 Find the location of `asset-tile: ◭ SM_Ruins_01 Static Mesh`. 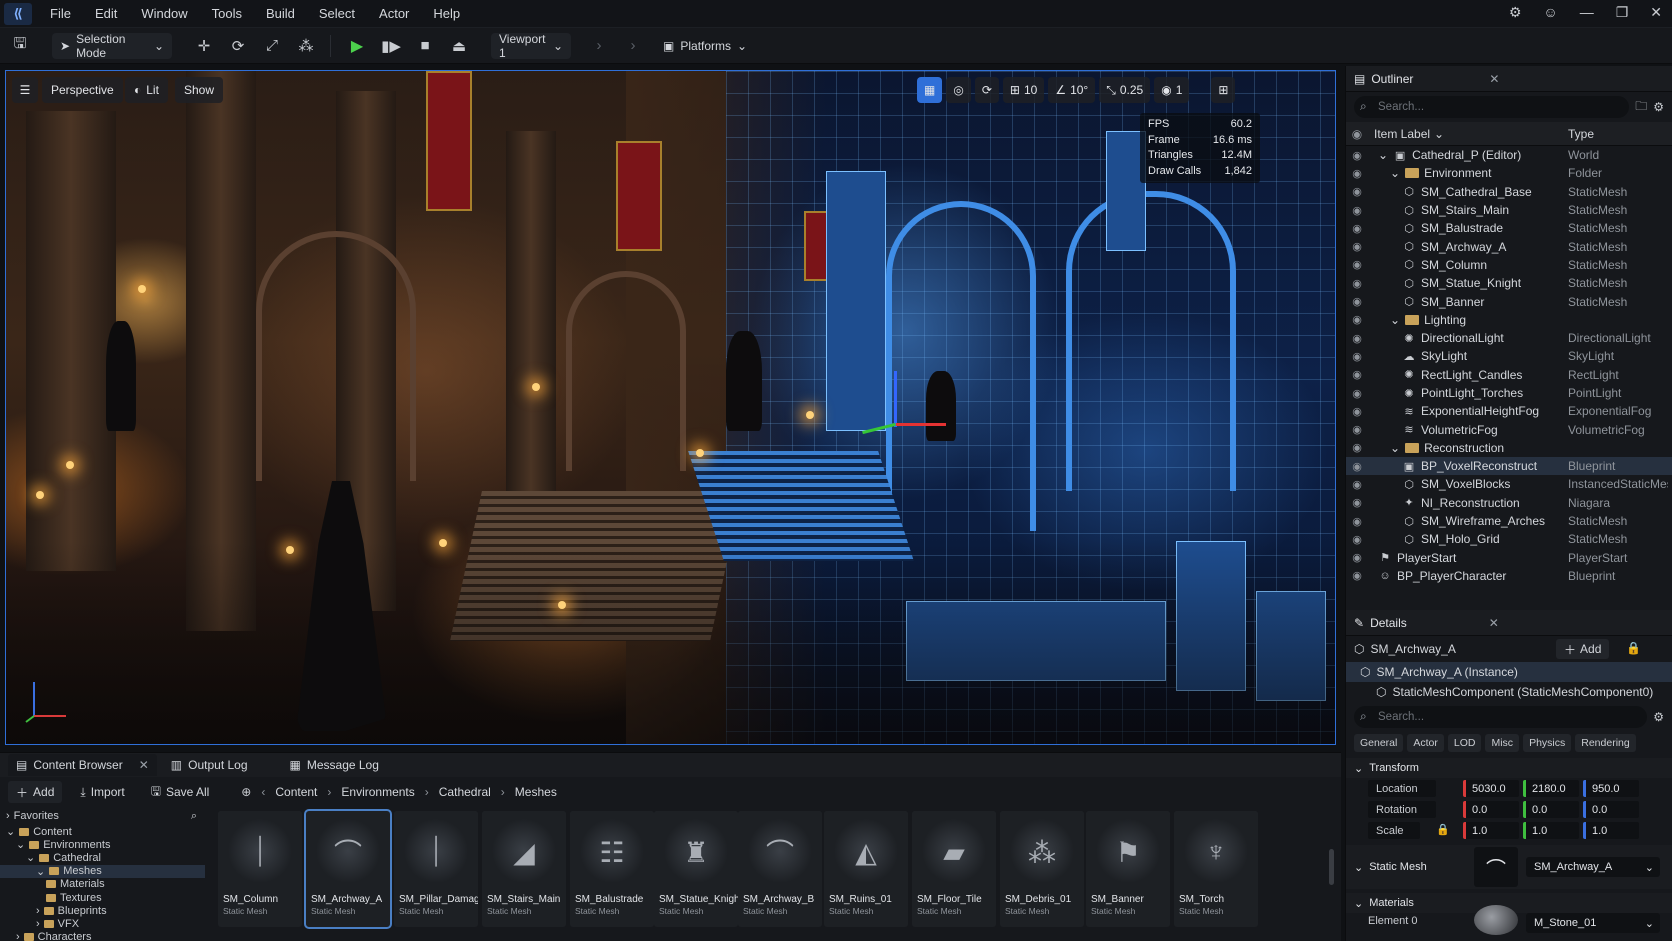

asset-tile: ◭ SM_Ruins_01 Static Mesh is located at coordinates (866, 869).